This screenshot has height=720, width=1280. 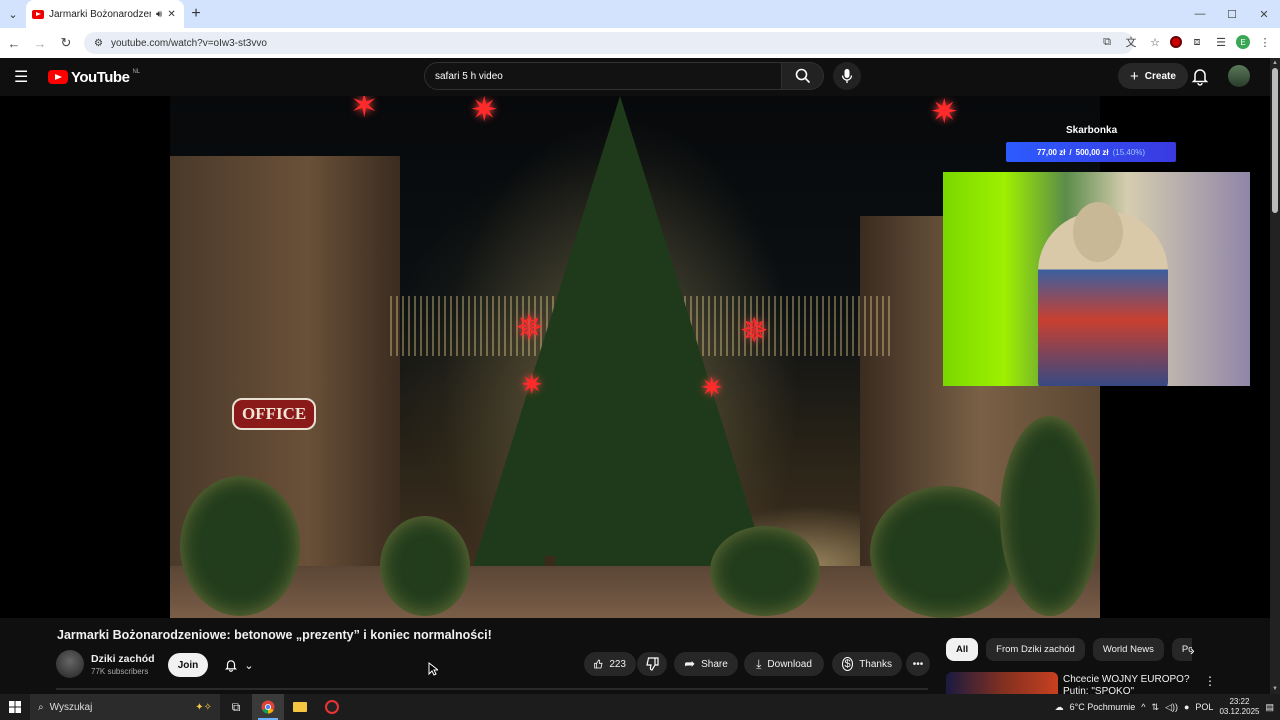 What do you see at coordinates (609, 43) in the screenshot?
I see `omnibox: ⚙︎ youtube.com/watch?v=oIw3-st3vvo` at bounding box center [609, 43].